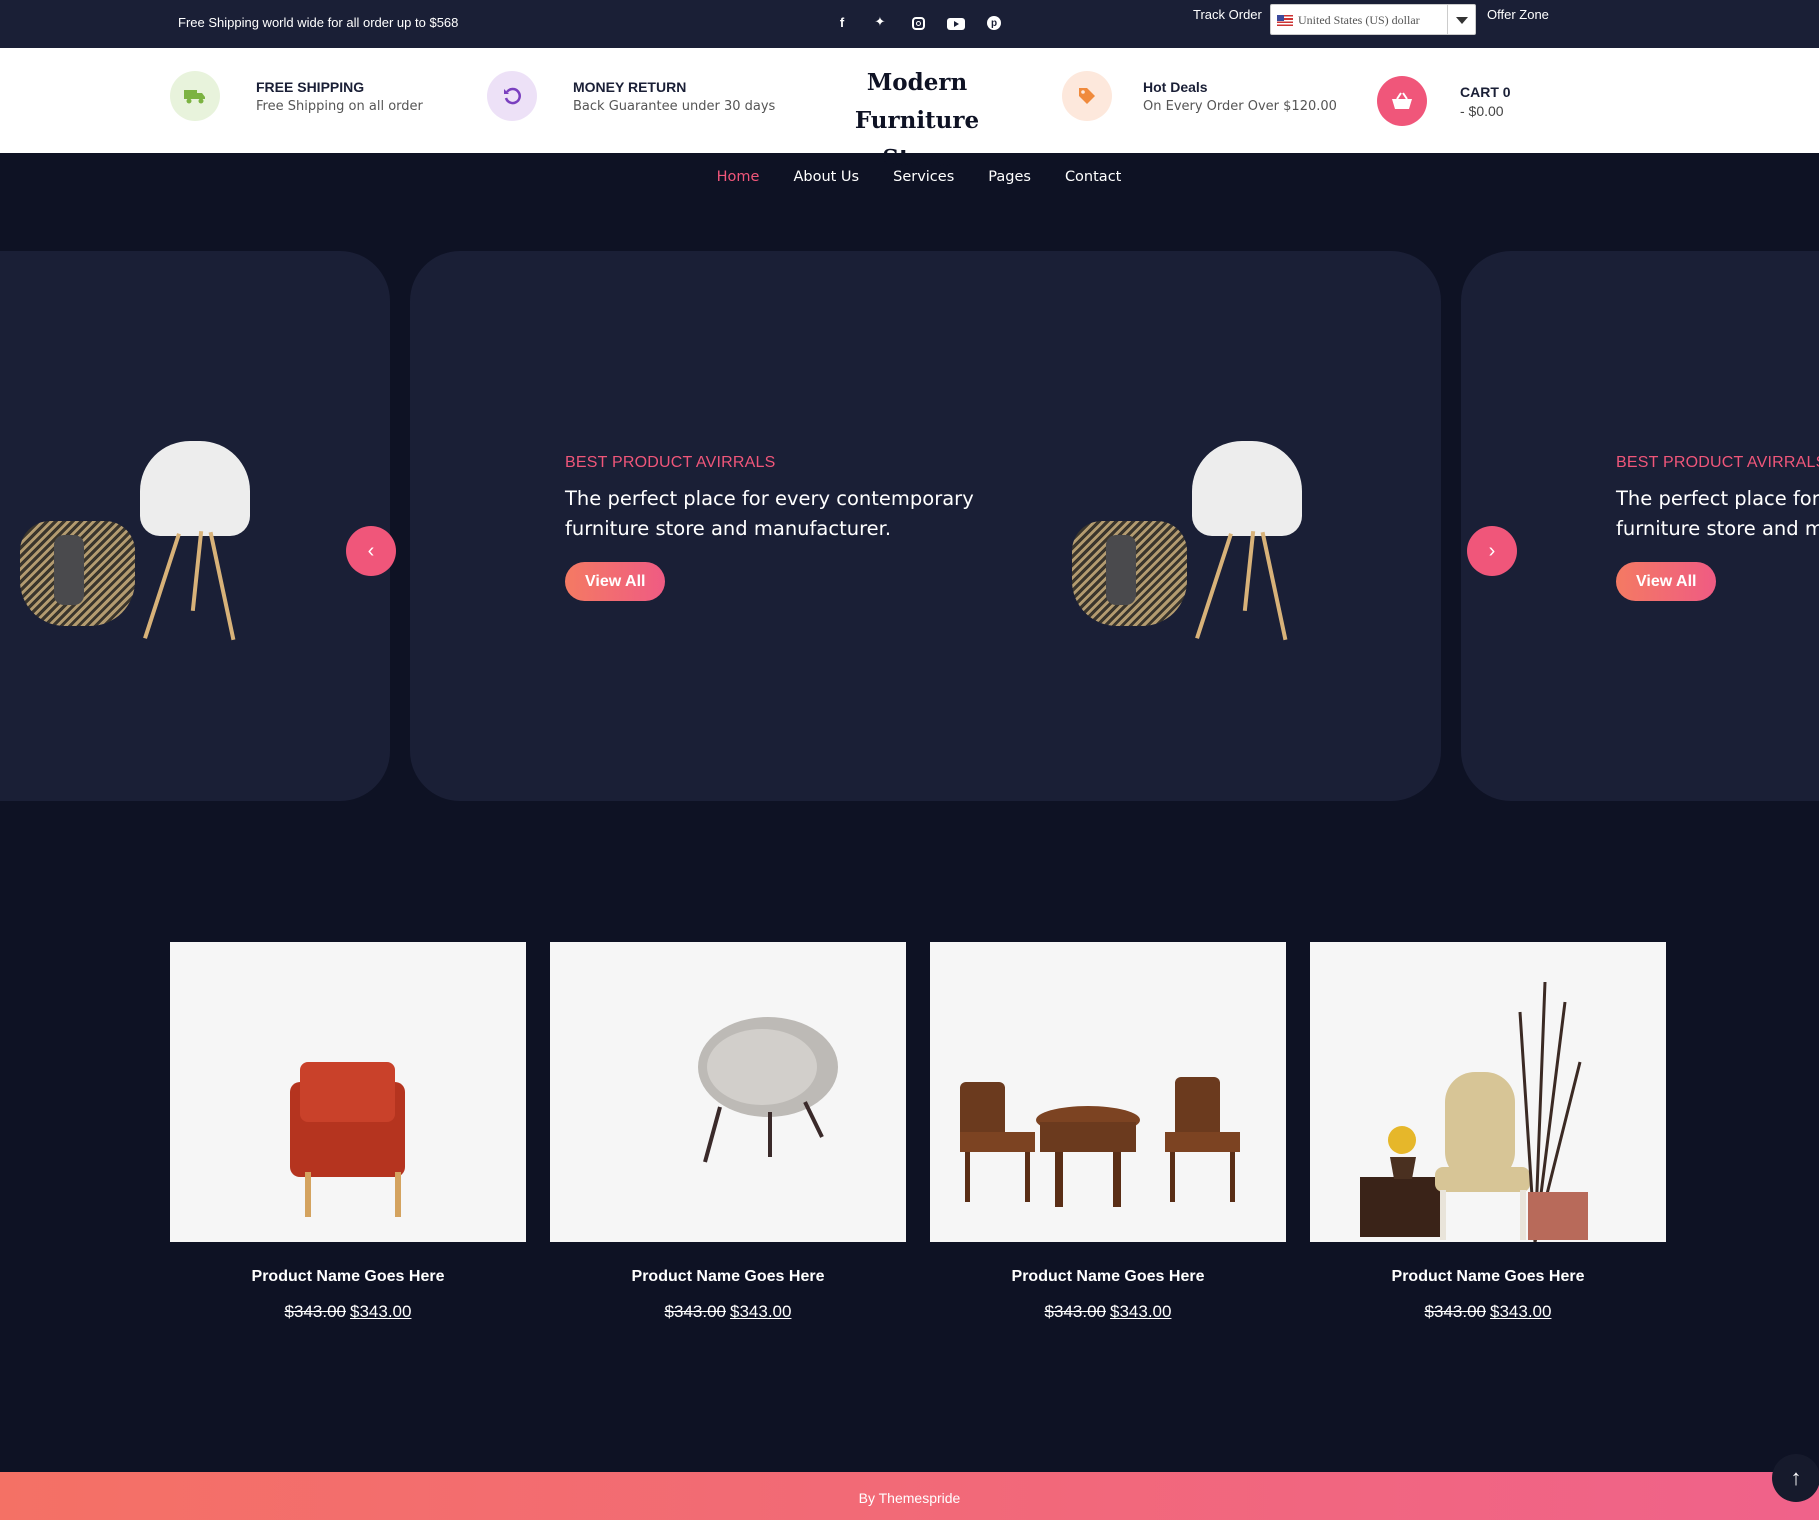 This screenshot has width=1819, height=1520. I want to click on site-logo: Modern Furniture Store, so click(917, 121).